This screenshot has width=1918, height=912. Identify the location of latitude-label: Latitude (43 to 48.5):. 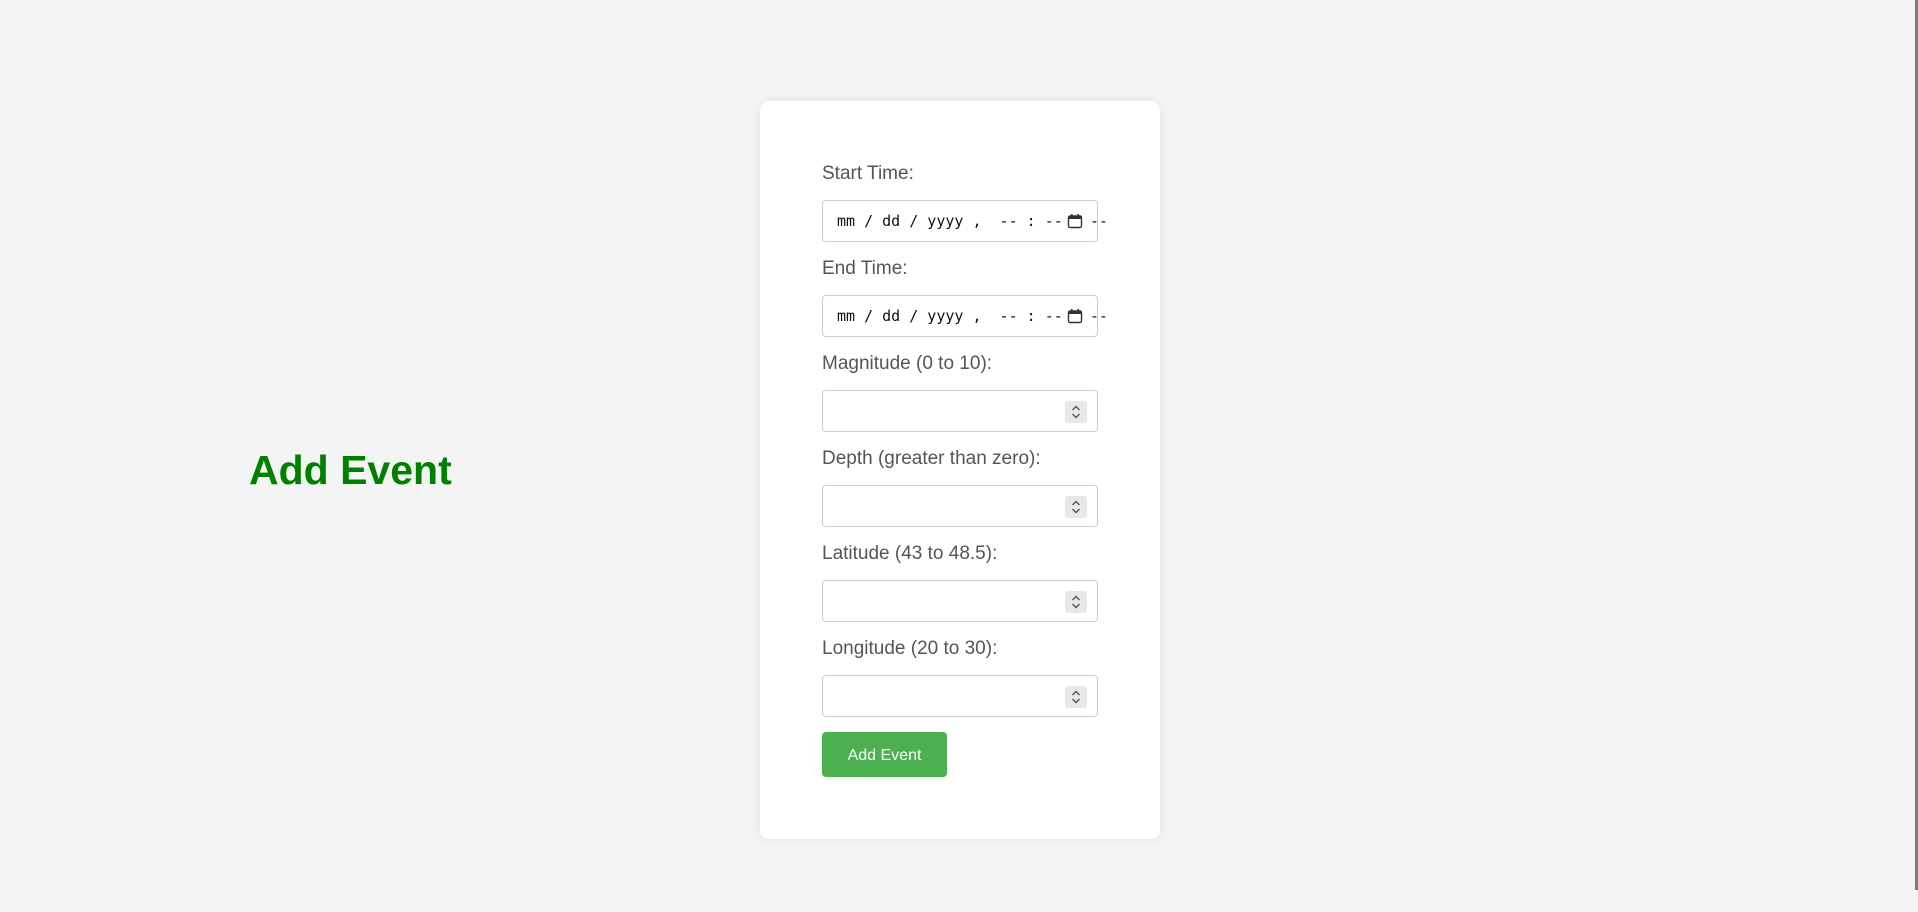
(910, 553).